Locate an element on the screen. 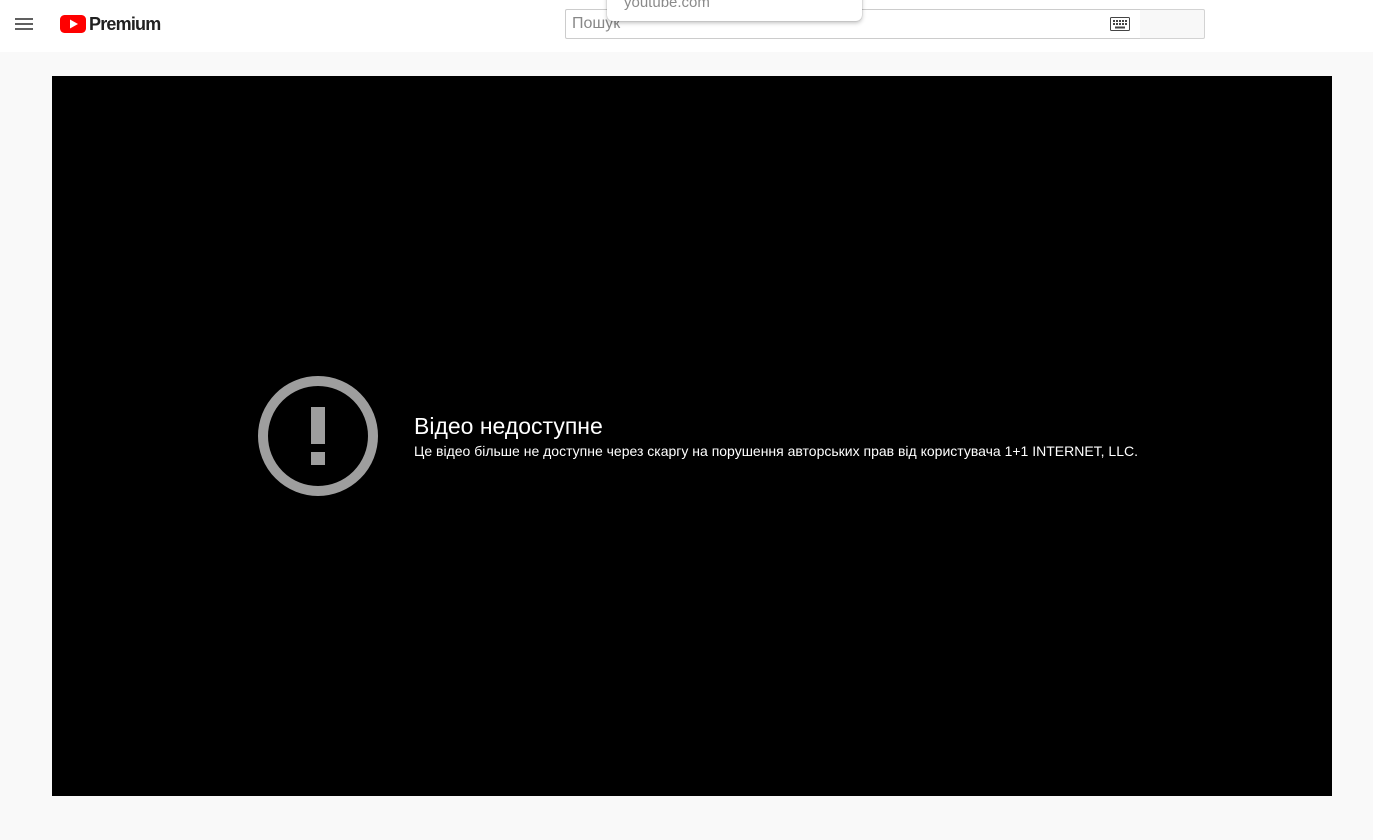 The width and height of the screenshot is (1373, 840). guide-menu-button is located at coordinates (24, 24).